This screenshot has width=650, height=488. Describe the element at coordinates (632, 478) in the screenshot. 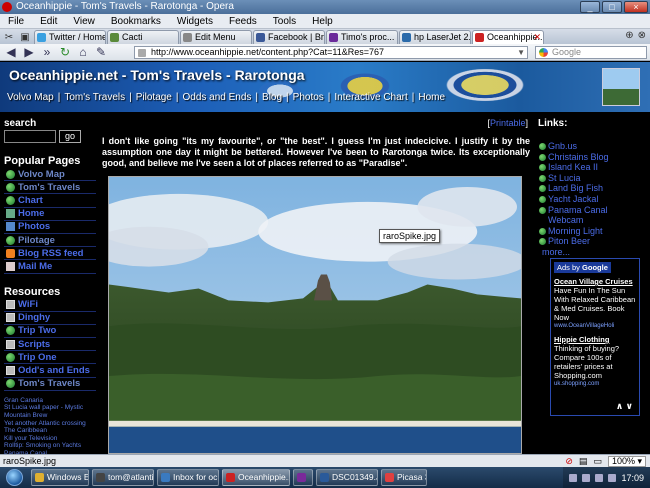

I see `clock: 17:09` at that location.